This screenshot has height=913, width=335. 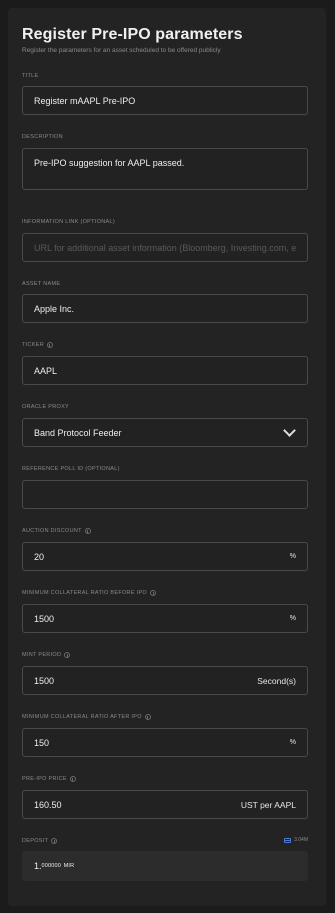 What do you see at coordinates (71, 469) in the screenshot?
I see `reference-poll-label: REFERENCE POLL ID (OPTIONAL)` at bounding box center [71, 469].